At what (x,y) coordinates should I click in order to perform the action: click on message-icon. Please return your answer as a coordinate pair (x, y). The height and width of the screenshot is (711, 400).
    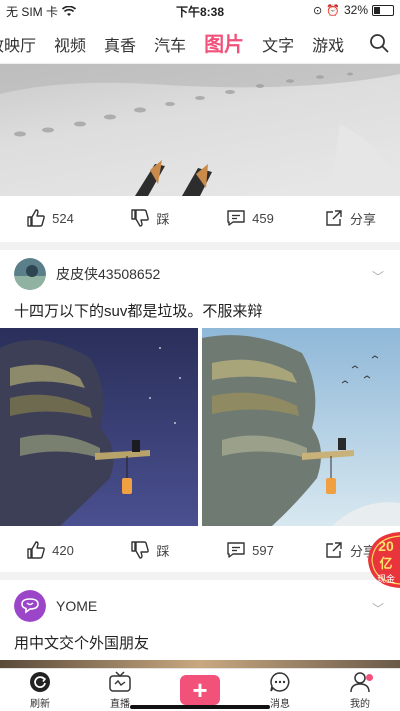
    Looking at the image, I should click on (280, 681).